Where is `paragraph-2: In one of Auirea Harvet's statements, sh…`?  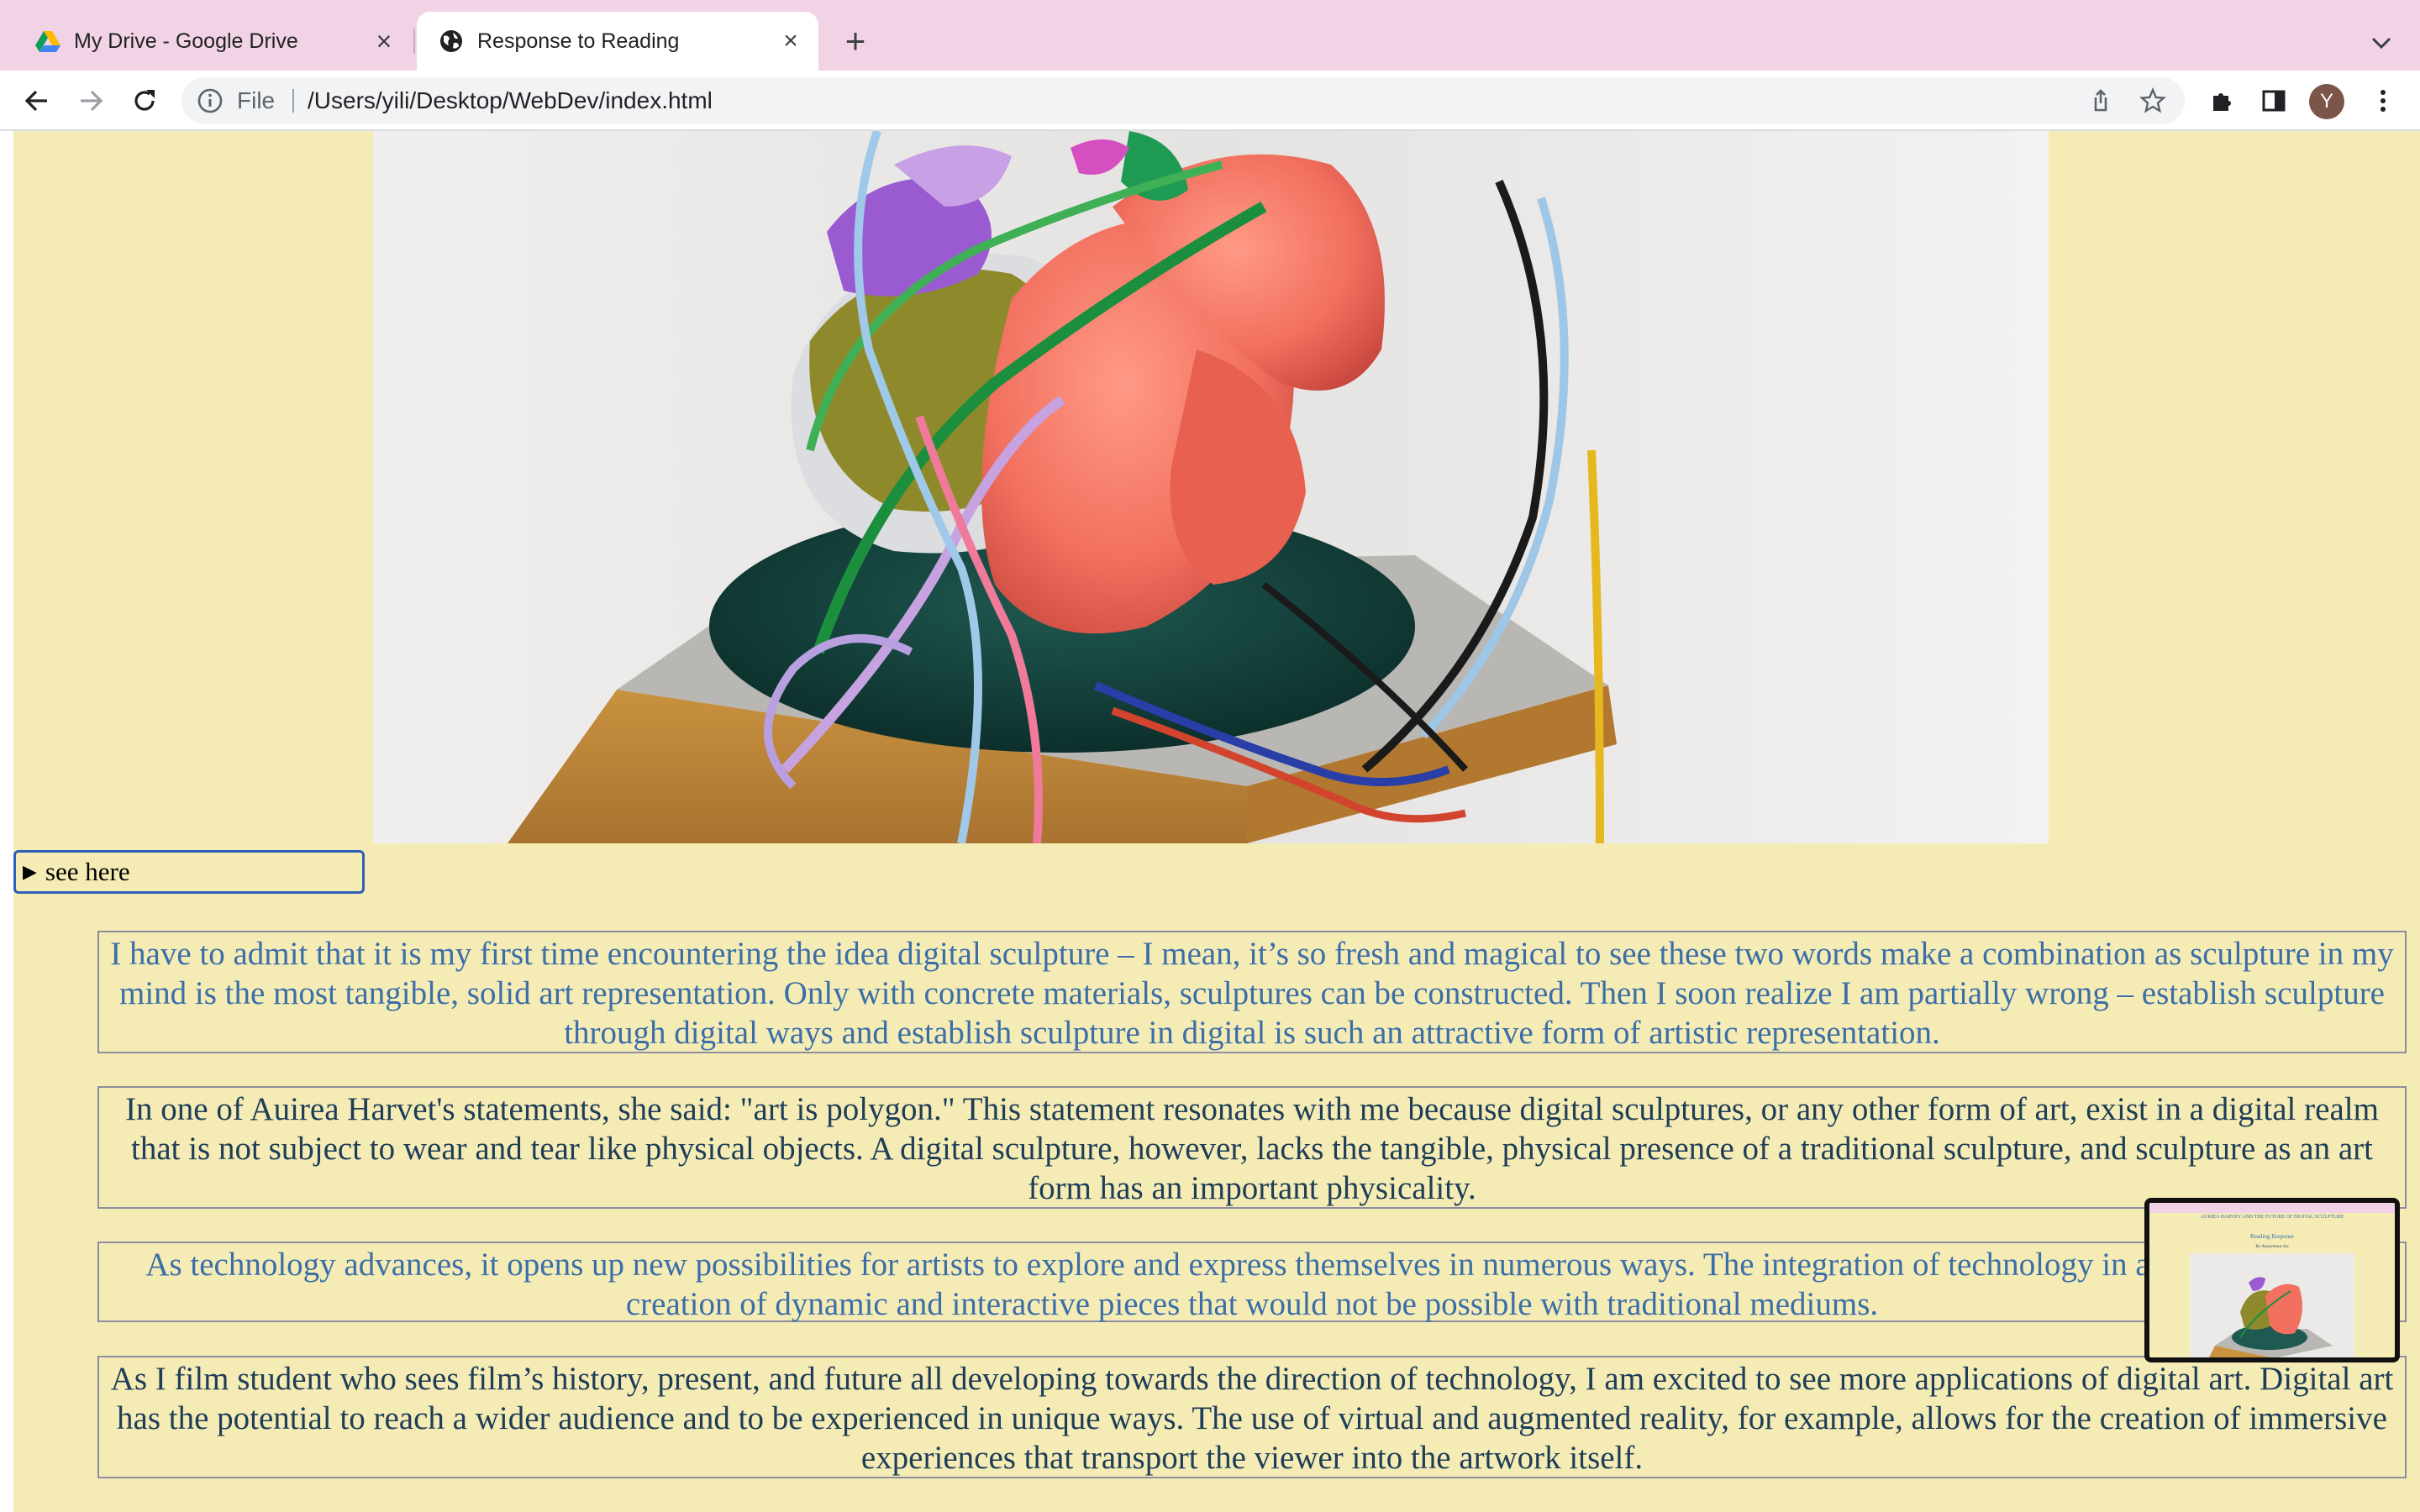
paragraph-2: In one of Auirea Harvet's statements, sh… is located at coordinates (1252, 1147).